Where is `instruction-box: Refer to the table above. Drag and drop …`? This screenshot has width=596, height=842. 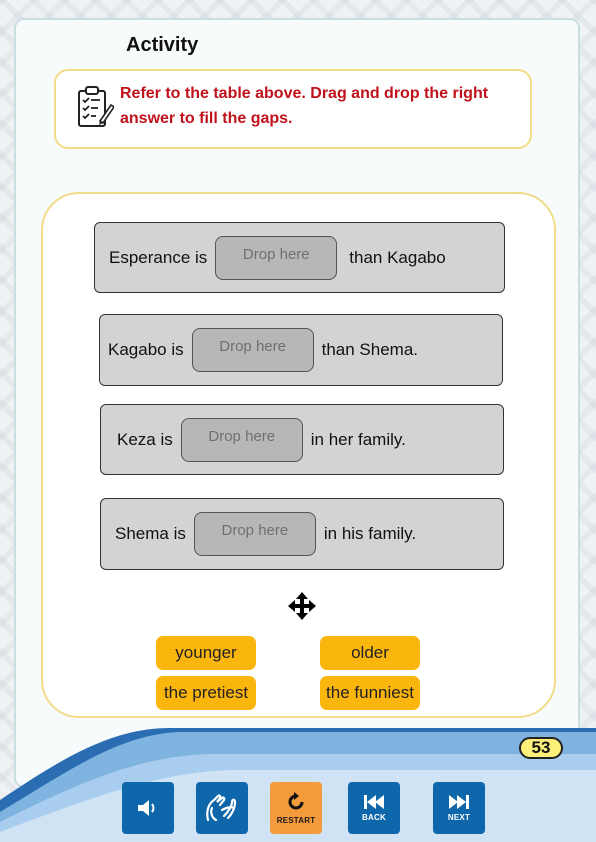 instruction-box: Refer to the table above. Drag and drop … is located at coordinates (293, 109).